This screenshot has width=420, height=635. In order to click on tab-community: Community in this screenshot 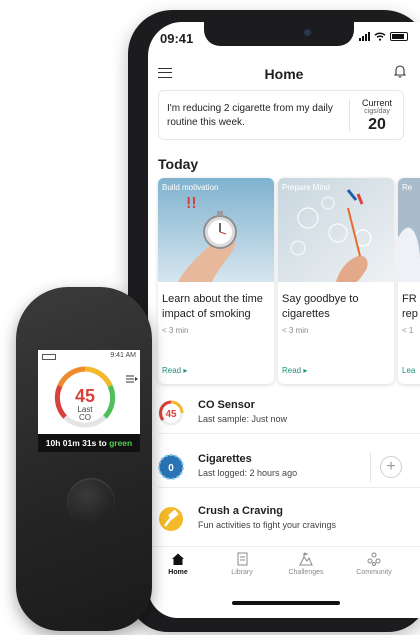, I will do `click(374, 564)`.